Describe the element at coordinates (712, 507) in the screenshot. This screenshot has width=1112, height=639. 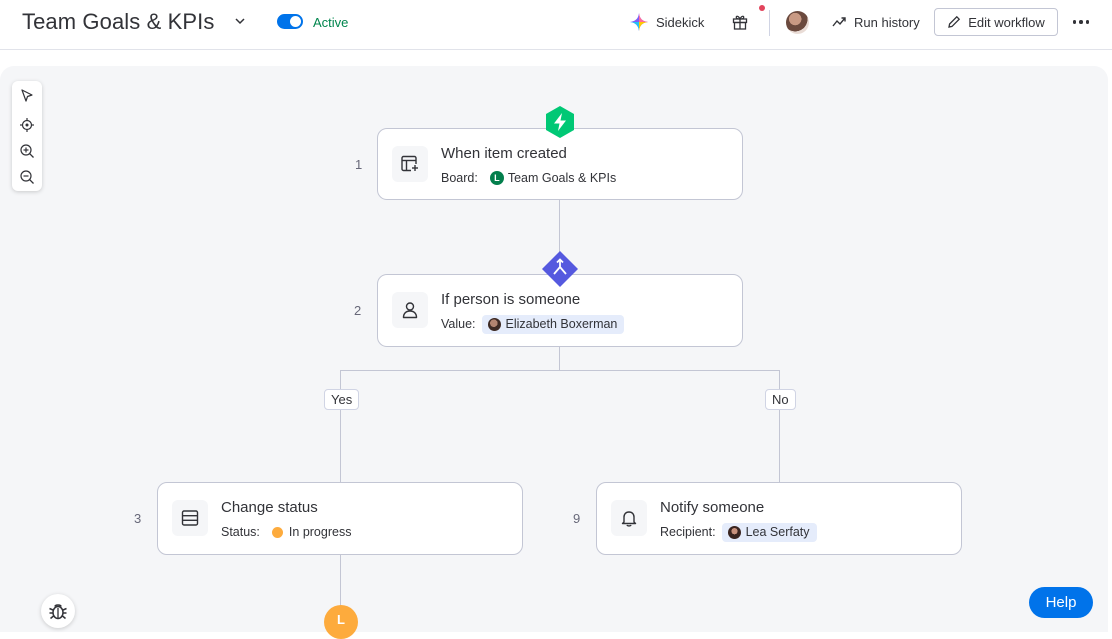
I see `notify-title: Notify someone` at that location.